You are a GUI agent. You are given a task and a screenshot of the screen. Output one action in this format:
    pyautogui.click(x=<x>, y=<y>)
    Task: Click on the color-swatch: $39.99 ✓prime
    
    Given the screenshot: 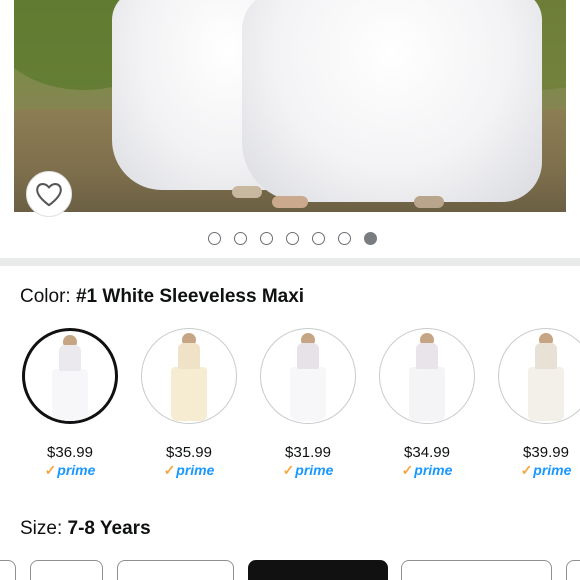 What is the action you would take?
    pyautogui.click(x=528, y=406)
    